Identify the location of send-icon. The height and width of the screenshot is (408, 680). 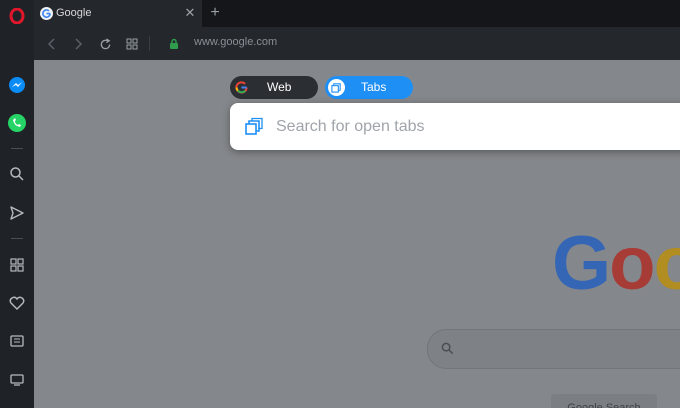
(17, 213).